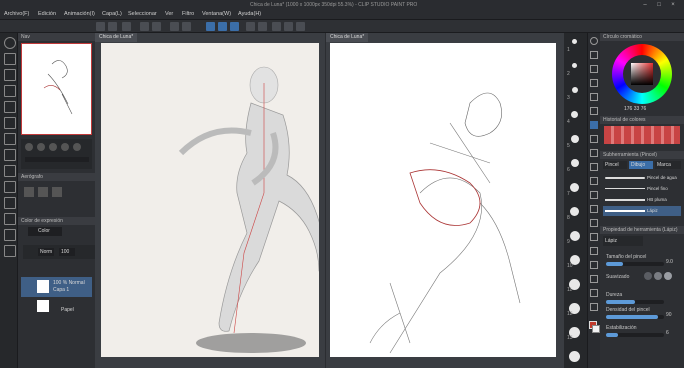  Describe the element at coordinates (594, 279) in the screenshot. I see `text-tool-icon` at that location.